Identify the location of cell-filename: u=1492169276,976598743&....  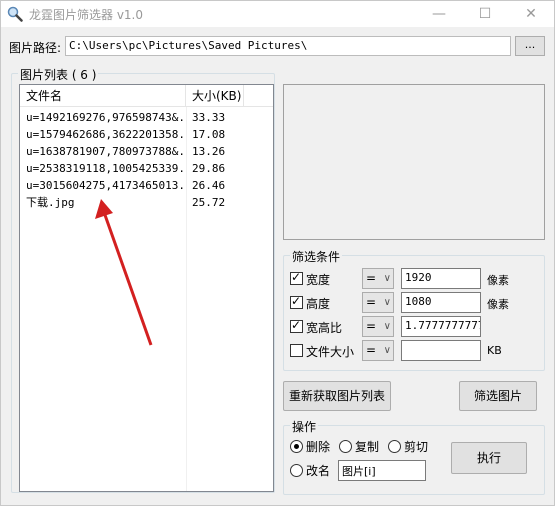
(106, 117).